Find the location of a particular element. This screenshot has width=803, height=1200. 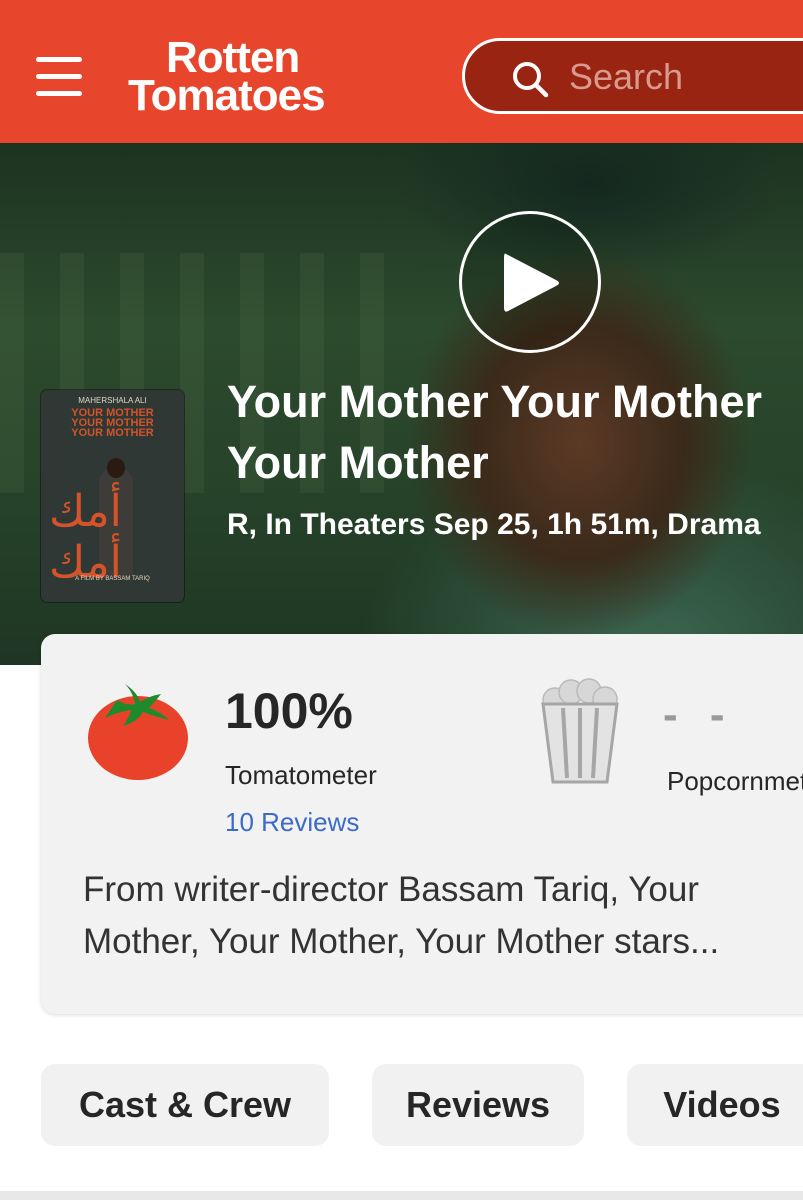

play-icon is located at coordinates (531, 282).